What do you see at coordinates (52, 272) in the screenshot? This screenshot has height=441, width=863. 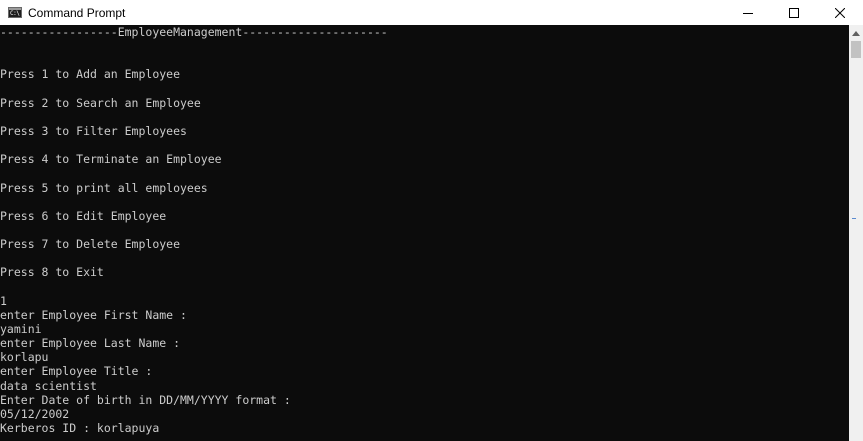 I see `console-line: Press 8 to Exit` at bounding box center [52, 272].